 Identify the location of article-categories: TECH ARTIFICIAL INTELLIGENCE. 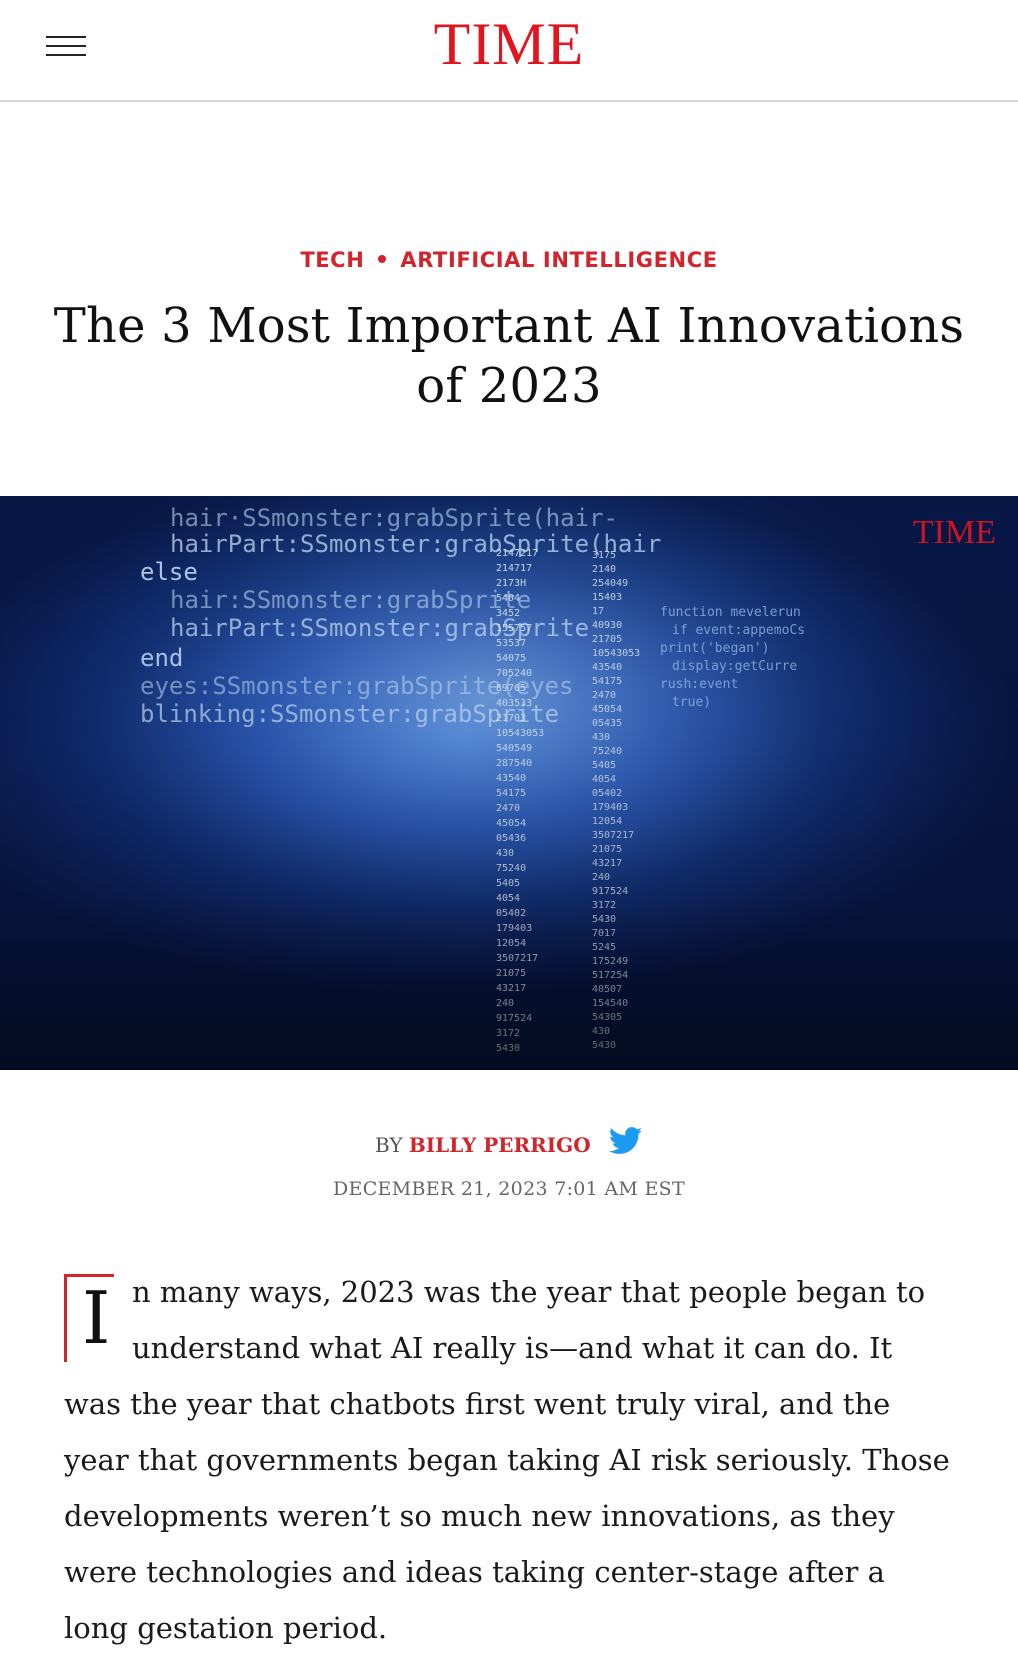
(509, 260).